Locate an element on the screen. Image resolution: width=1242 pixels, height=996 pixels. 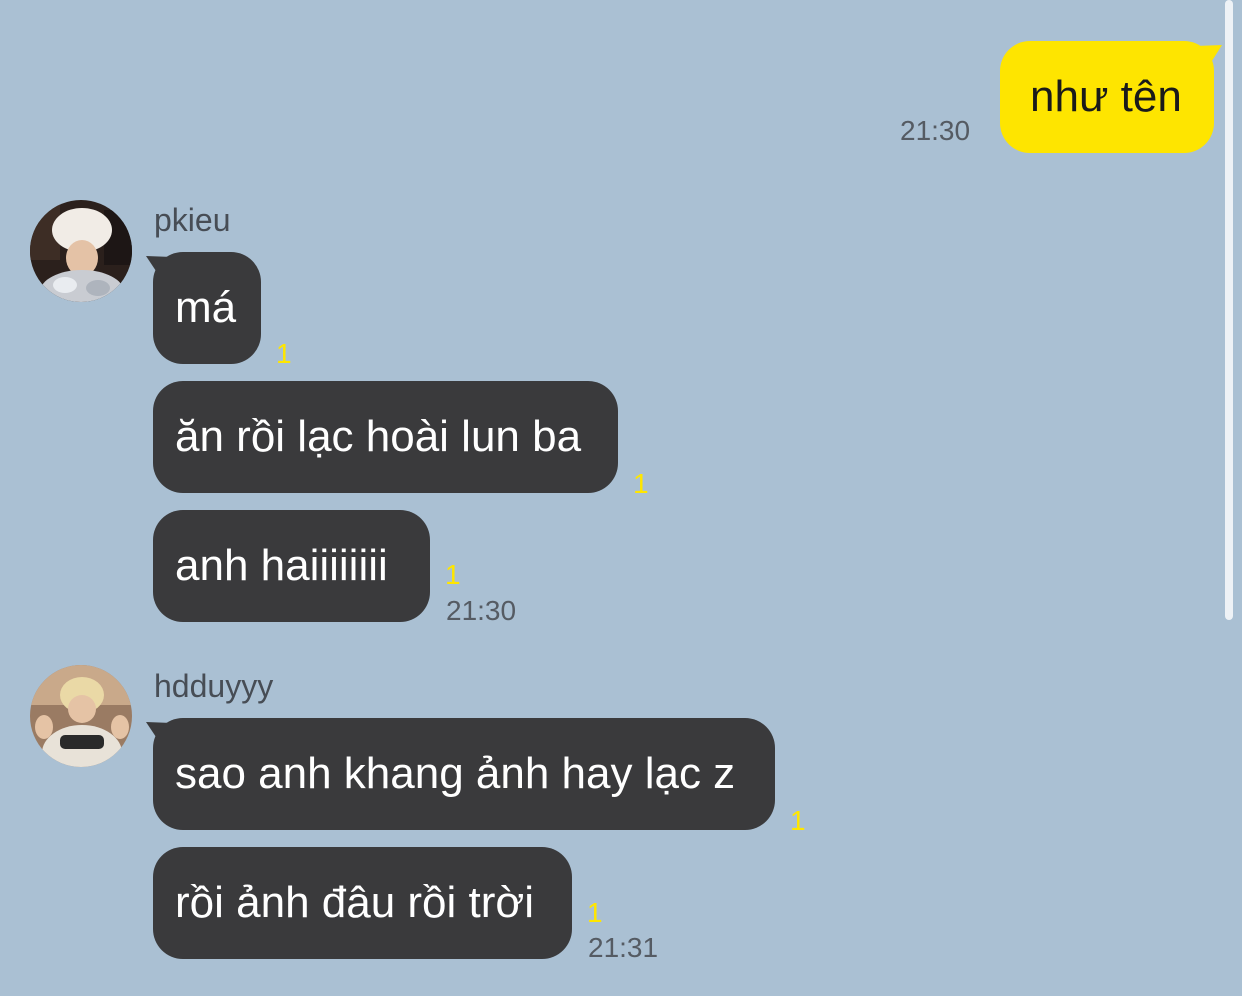
message-text: anh haiiiiiiii is located at coordinates (281, 565).